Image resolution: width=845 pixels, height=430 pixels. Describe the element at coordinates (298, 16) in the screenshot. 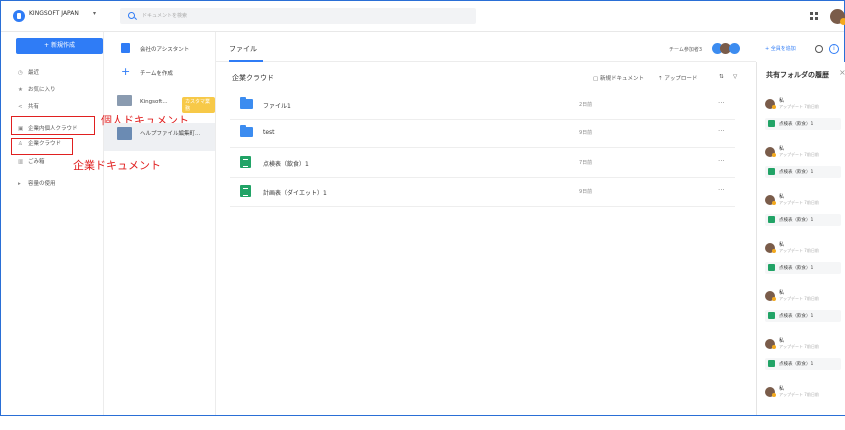

I see `search-input: ドキュメントを検索` at that location.